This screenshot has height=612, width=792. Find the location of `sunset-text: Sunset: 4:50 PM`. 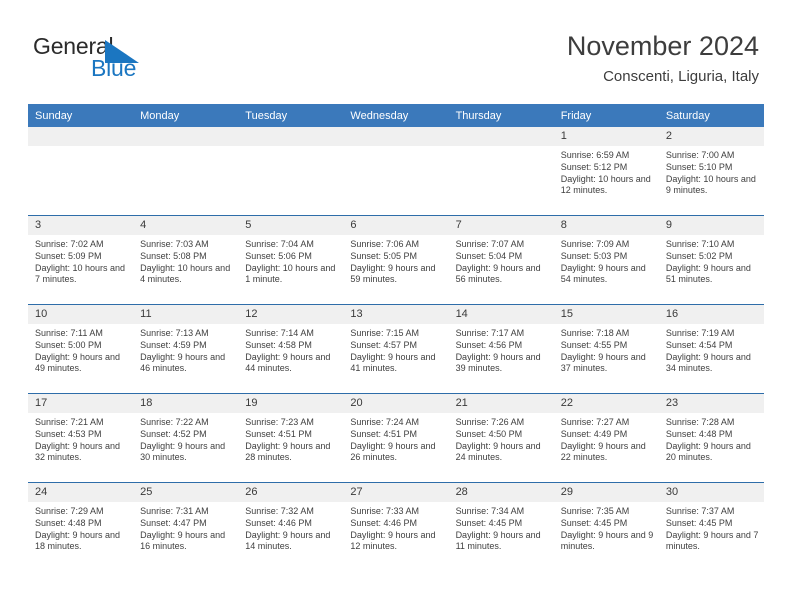

sunset-text: Sunset: 4:50 PM is located at coordinates (489, 433).